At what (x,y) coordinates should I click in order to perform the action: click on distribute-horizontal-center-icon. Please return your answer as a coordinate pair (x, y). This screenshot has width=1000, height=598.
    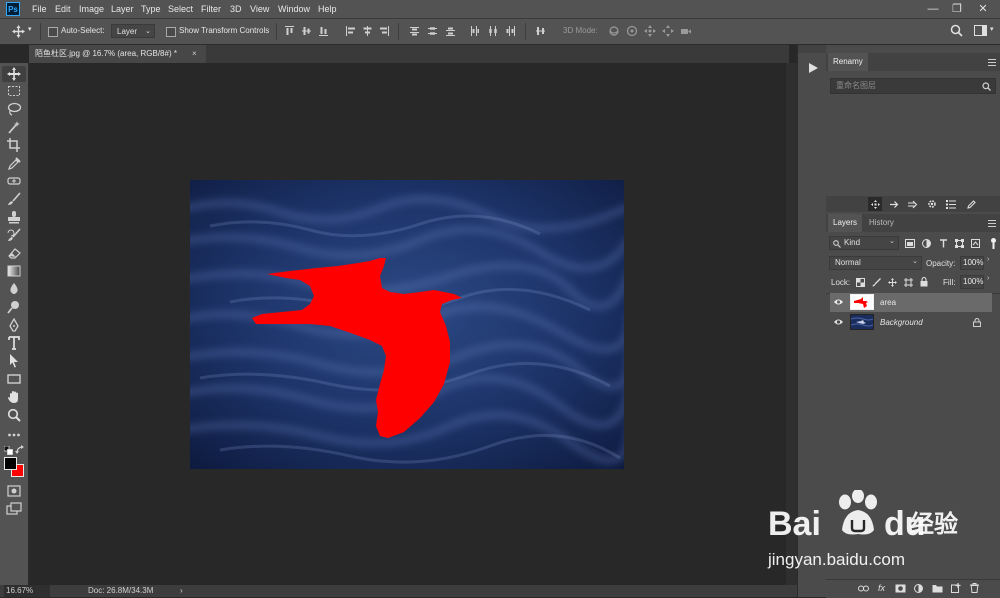
    Looking at the image, I should click on (492, 31).